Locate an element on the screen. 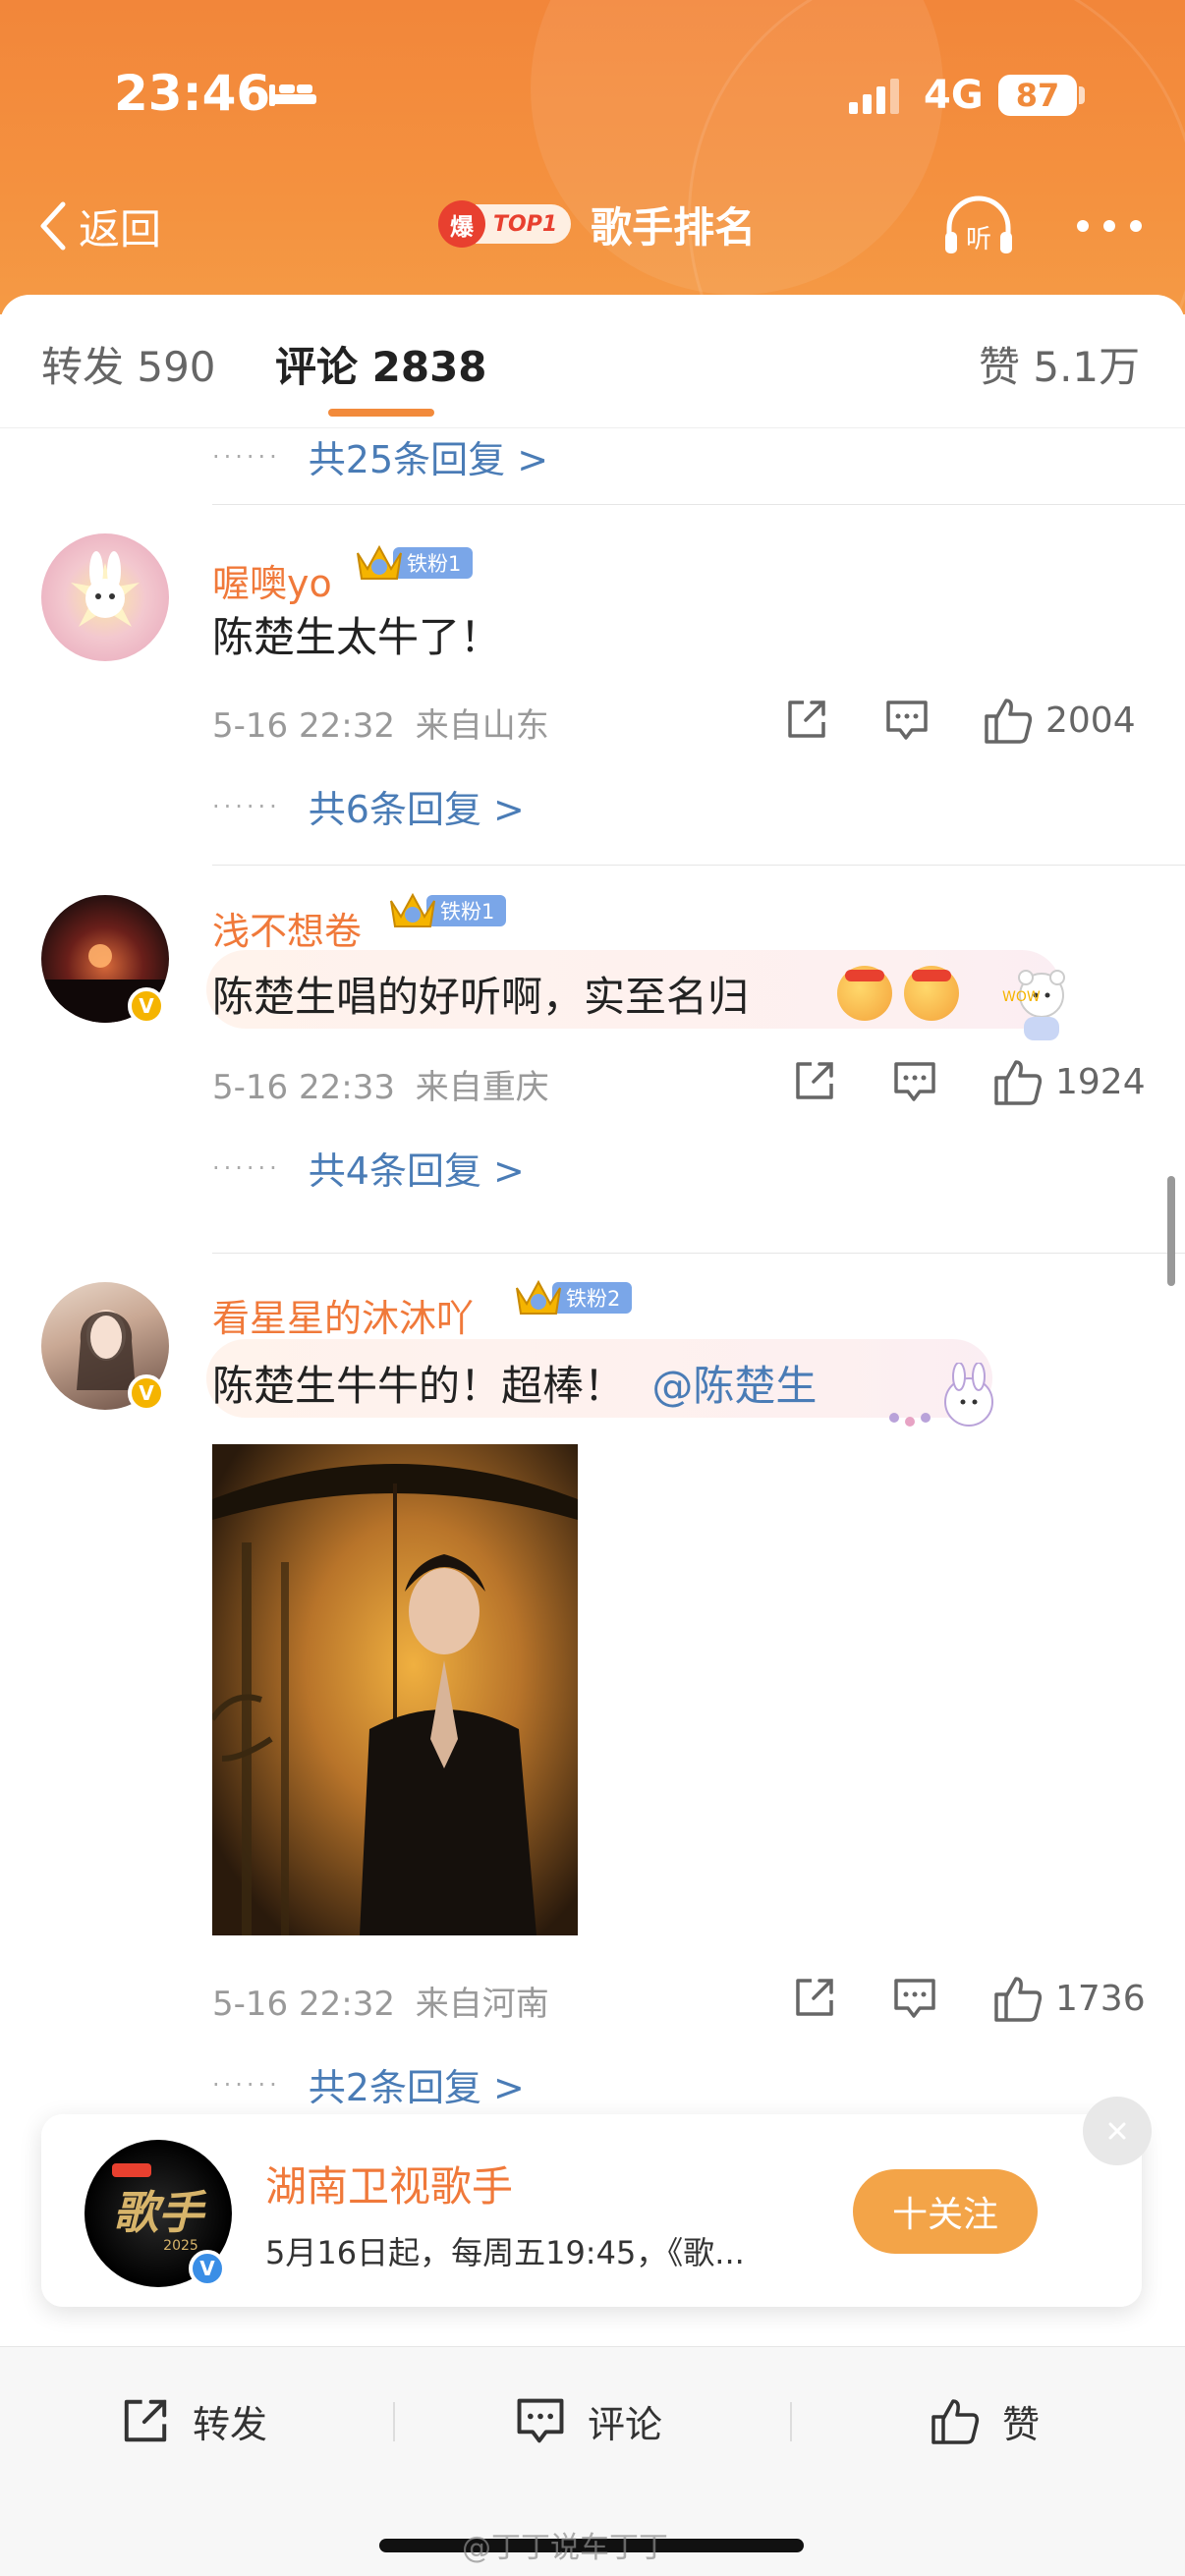 The image size is (1185, 2576). battery-indicator: 87 is located at coordinates (1038, 95).